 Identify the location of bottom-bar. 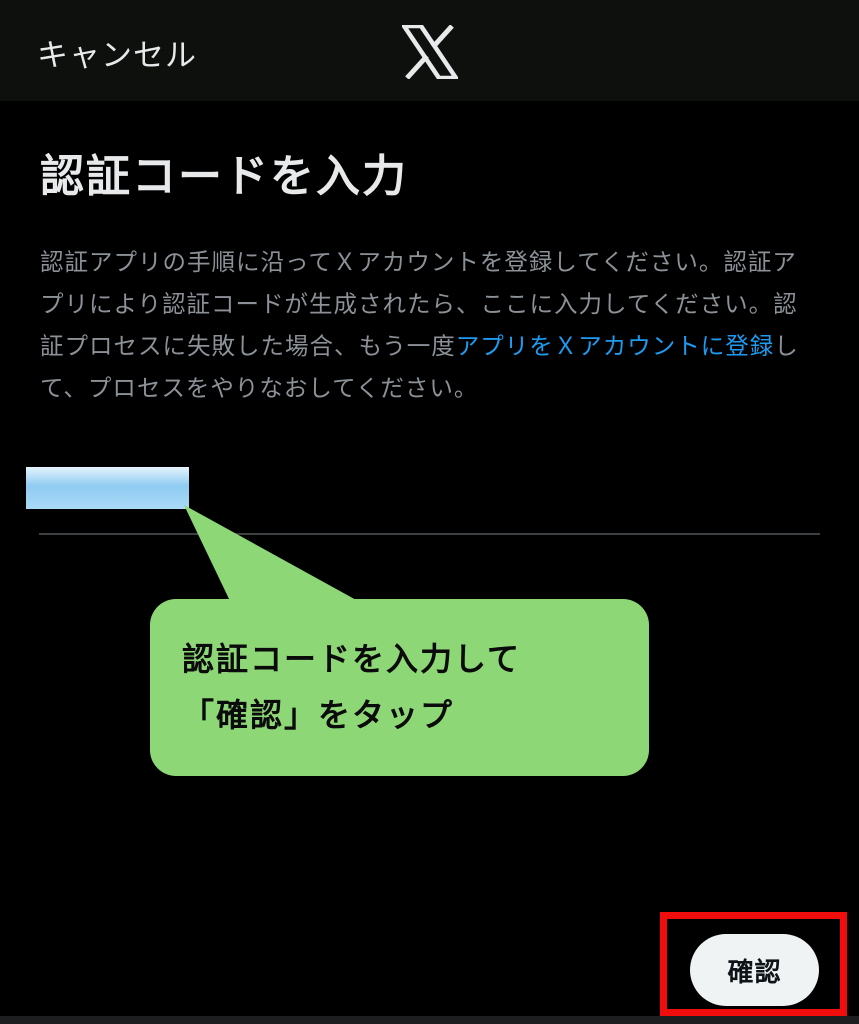
(429, 1020).